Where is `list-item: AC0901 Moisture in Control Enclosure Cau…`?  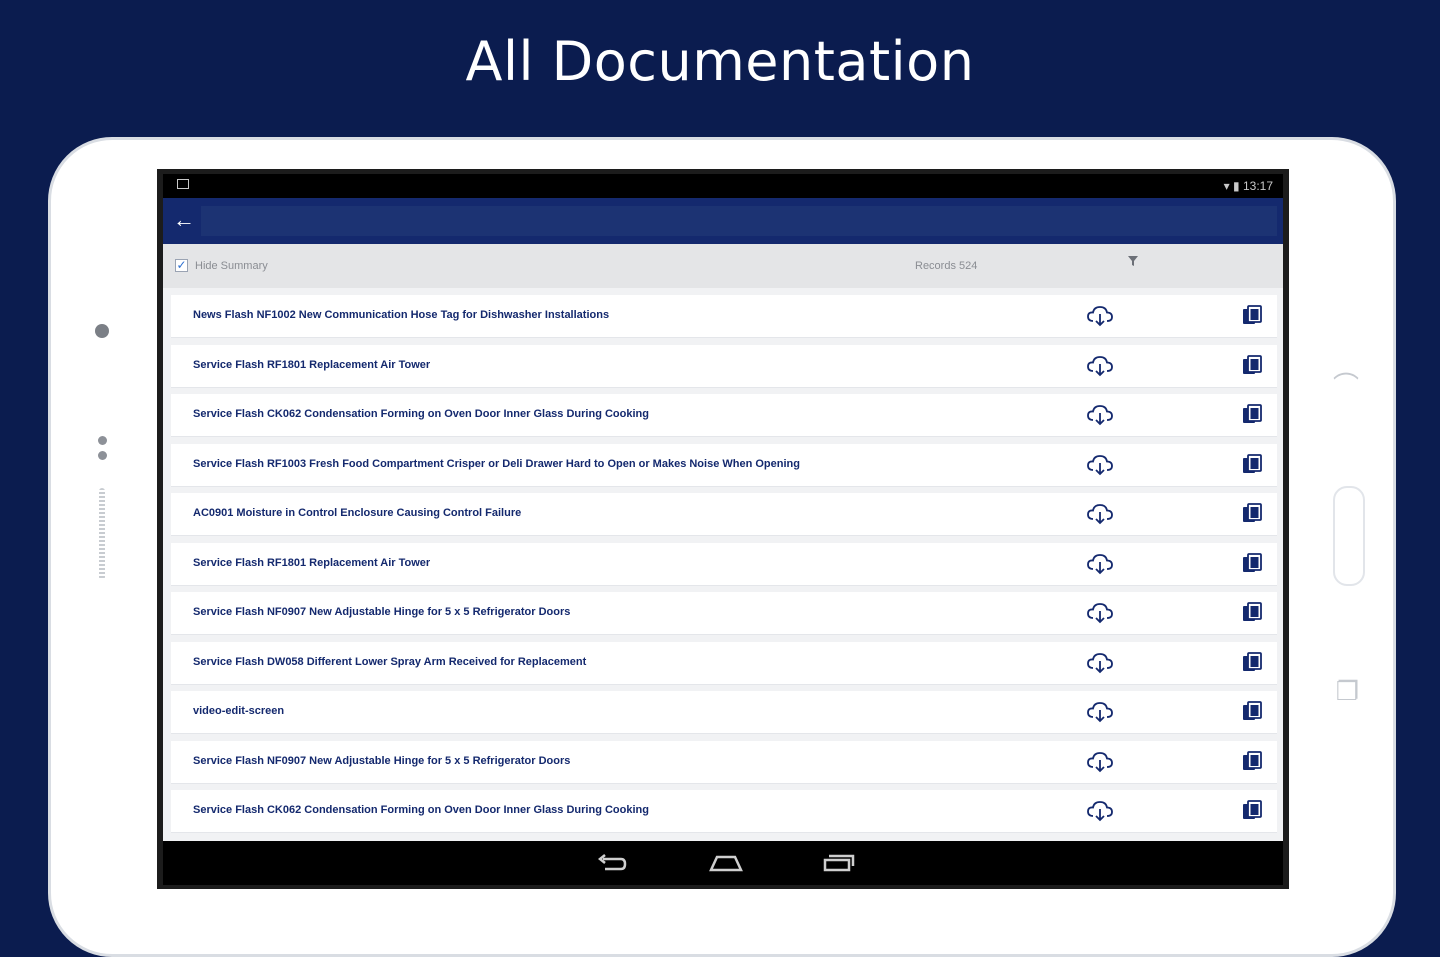
list-item: AC0901 Moisture in Control Enclosure Cau… is located at coordinates (724, 514).